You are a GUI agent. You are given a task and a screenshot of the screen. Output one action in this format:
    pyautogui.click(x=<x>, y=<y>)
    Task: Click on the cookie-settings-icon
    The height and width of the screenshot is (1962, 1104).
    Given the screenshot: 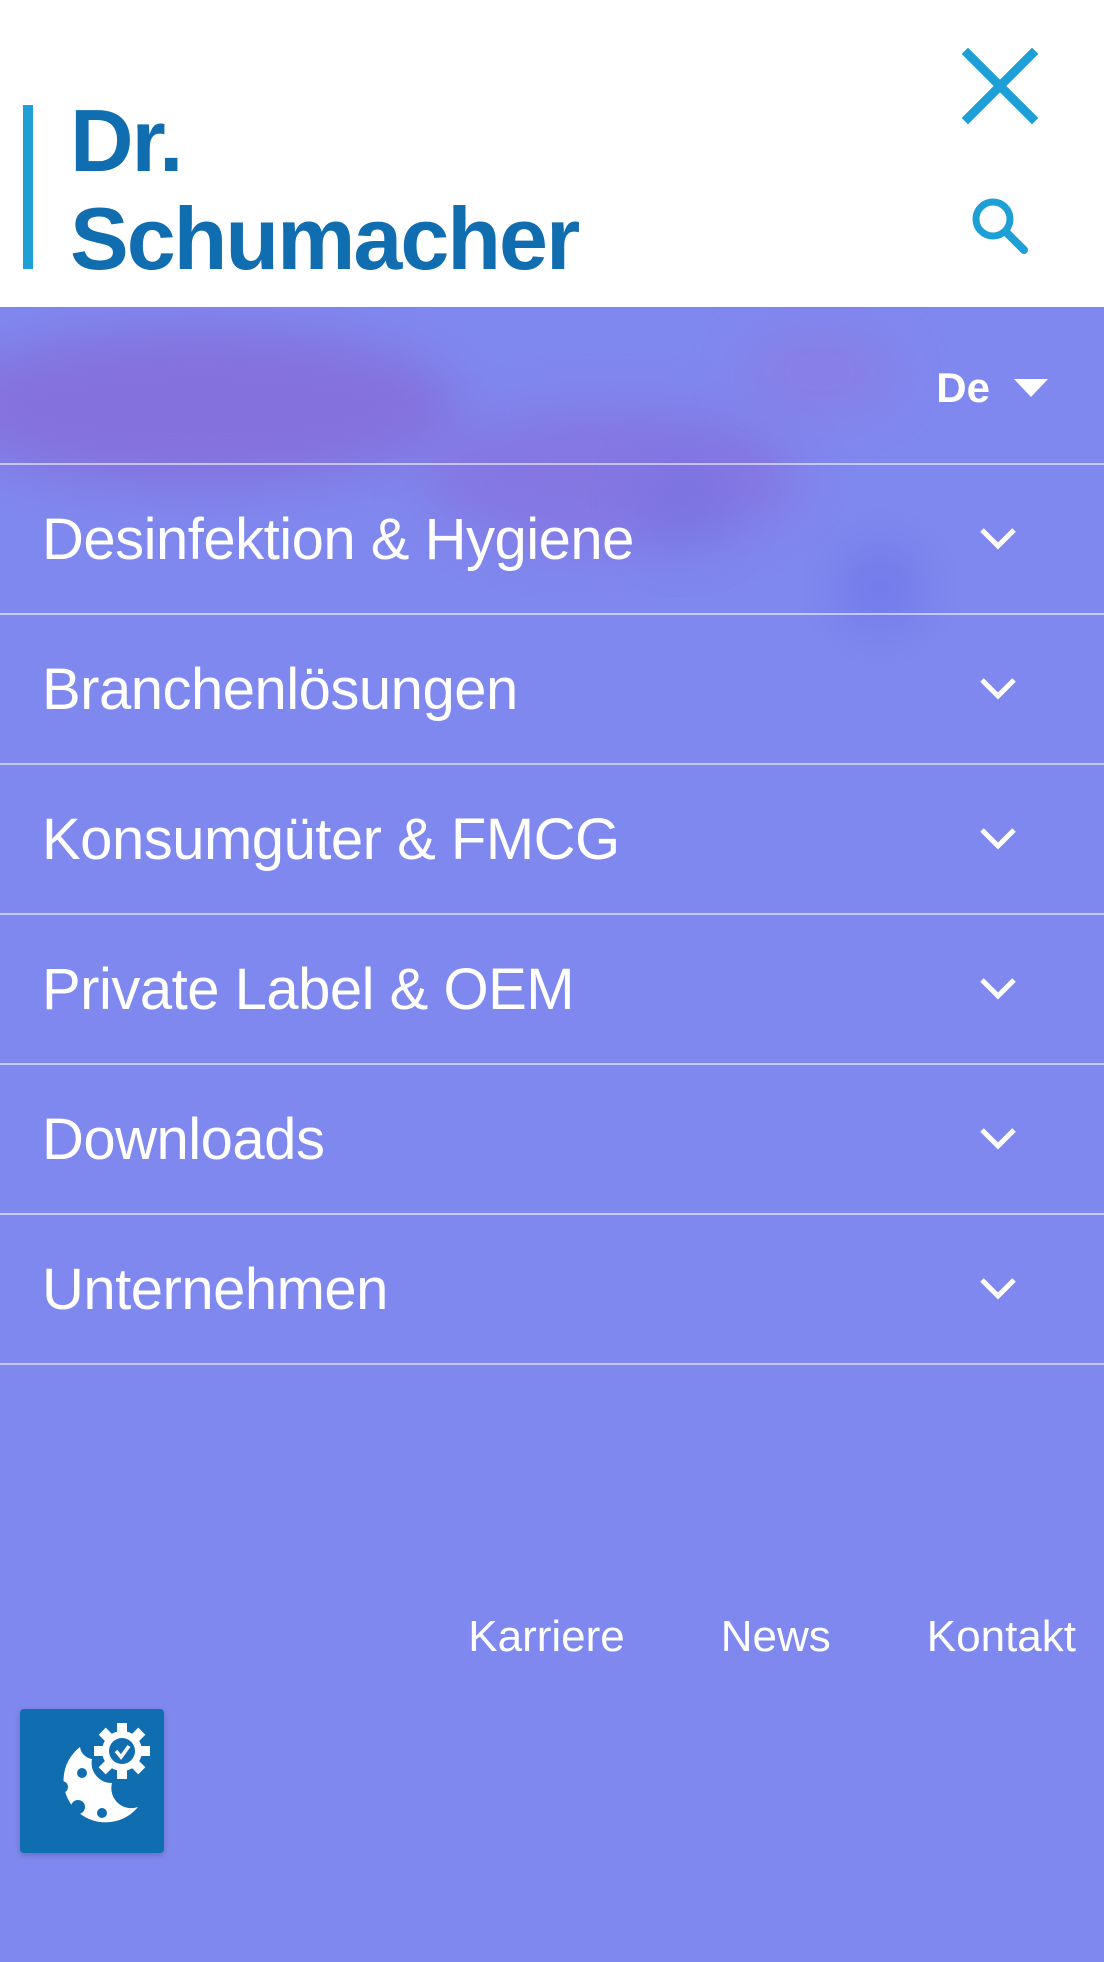 What is the action you would take?
    pyautogui.click(x=102, y=1773)
    